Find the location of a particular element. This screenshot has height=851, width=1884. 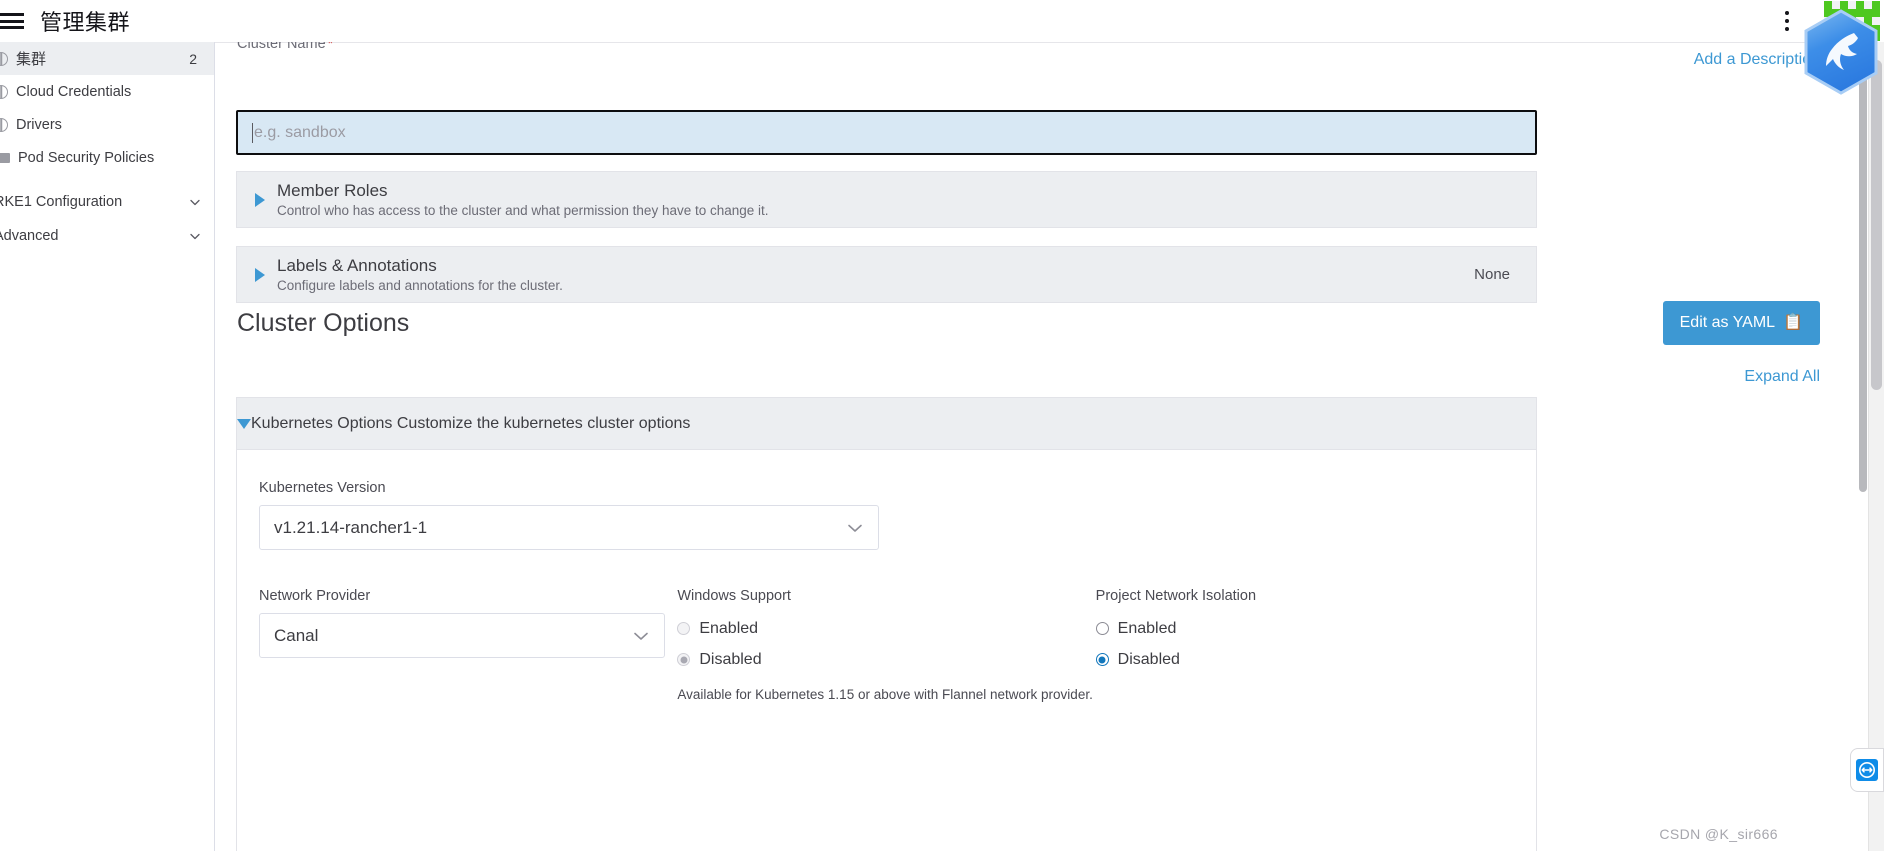

text-caret is located at coordinates (252, 132).